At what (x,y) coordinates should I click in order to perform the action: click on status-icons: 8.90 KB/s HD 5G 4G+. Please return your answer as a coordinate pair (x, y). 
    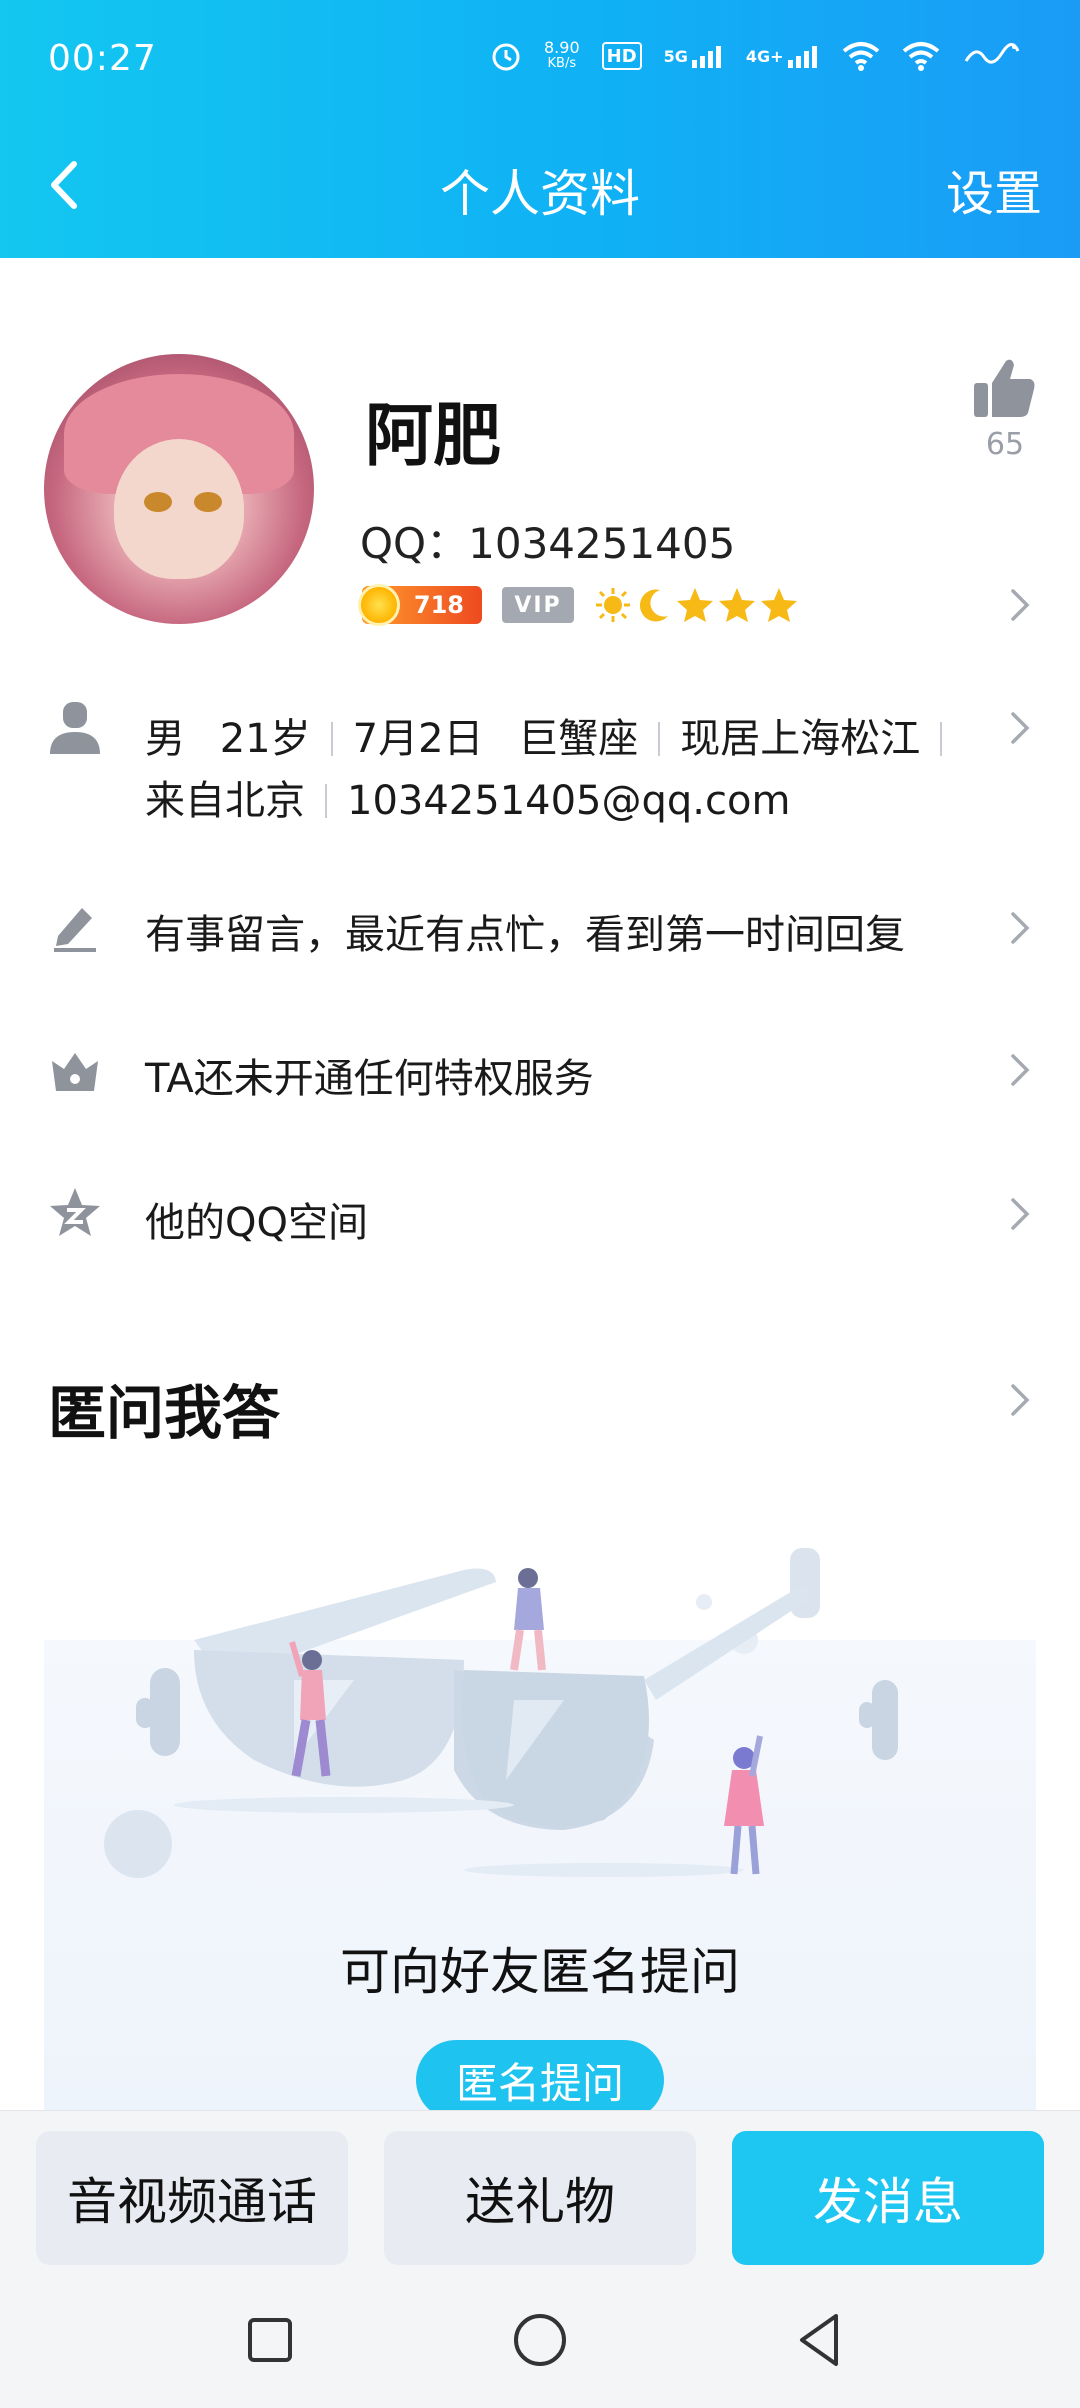
    Looking at the image, I should click on (756, 56).